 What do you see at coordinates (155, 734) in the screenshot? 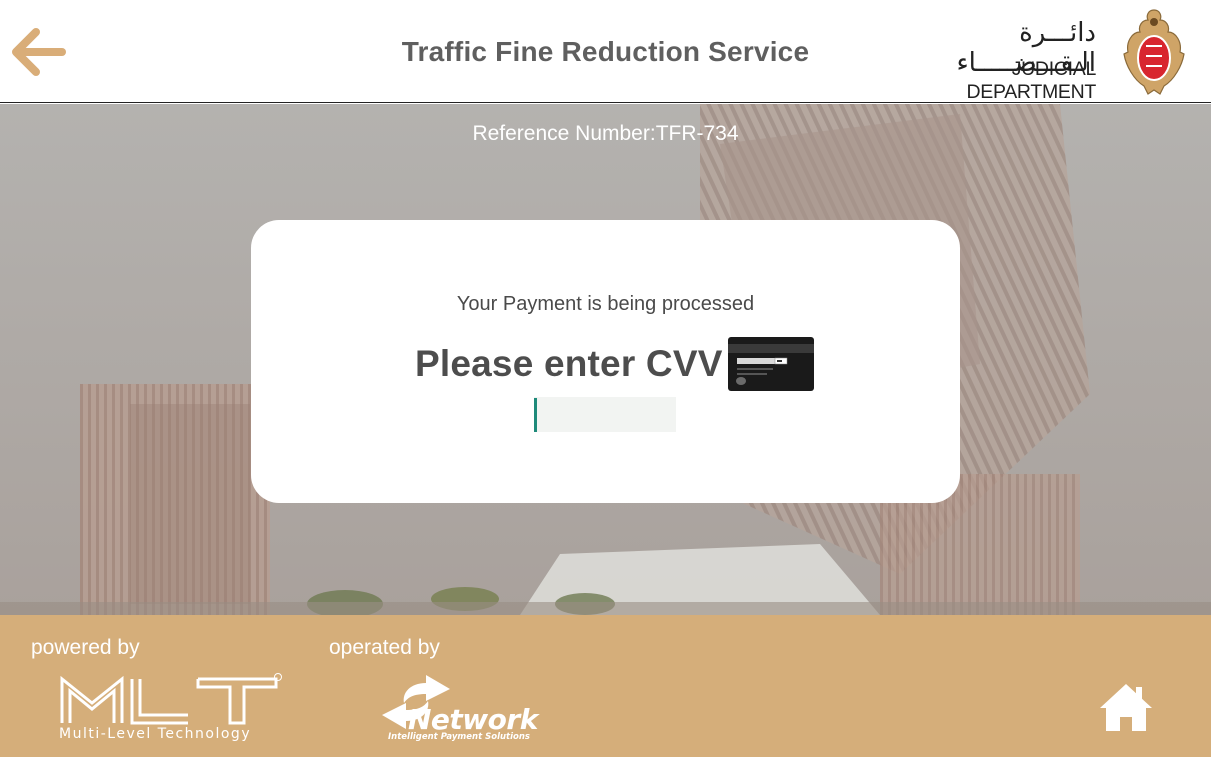
I see `mlt-tagline: Multi-Level Technology` at bounding box center [155, 734].